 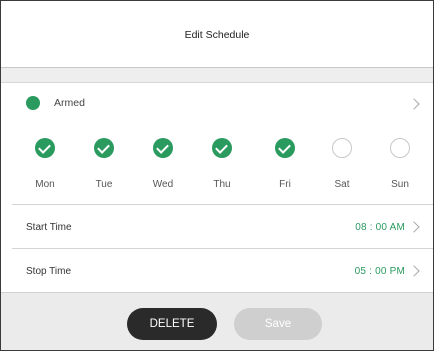 What do you see at coordinates (217, 75) in the screenshot?
I see `section-gap` at bounding box center [217, 75].